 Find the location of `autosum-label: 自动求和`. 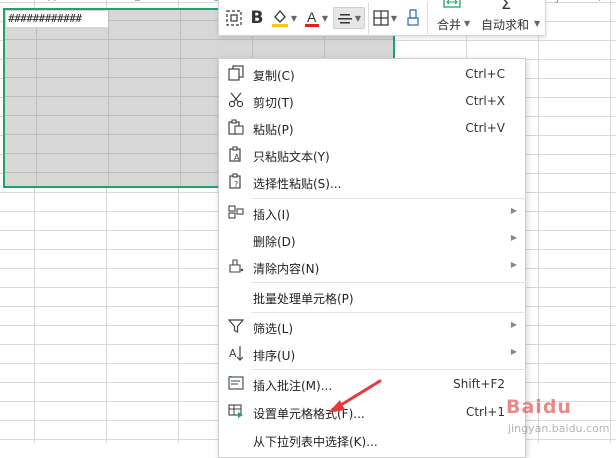

autosum-label: 自动求和 is located at coordinates (505, 25).